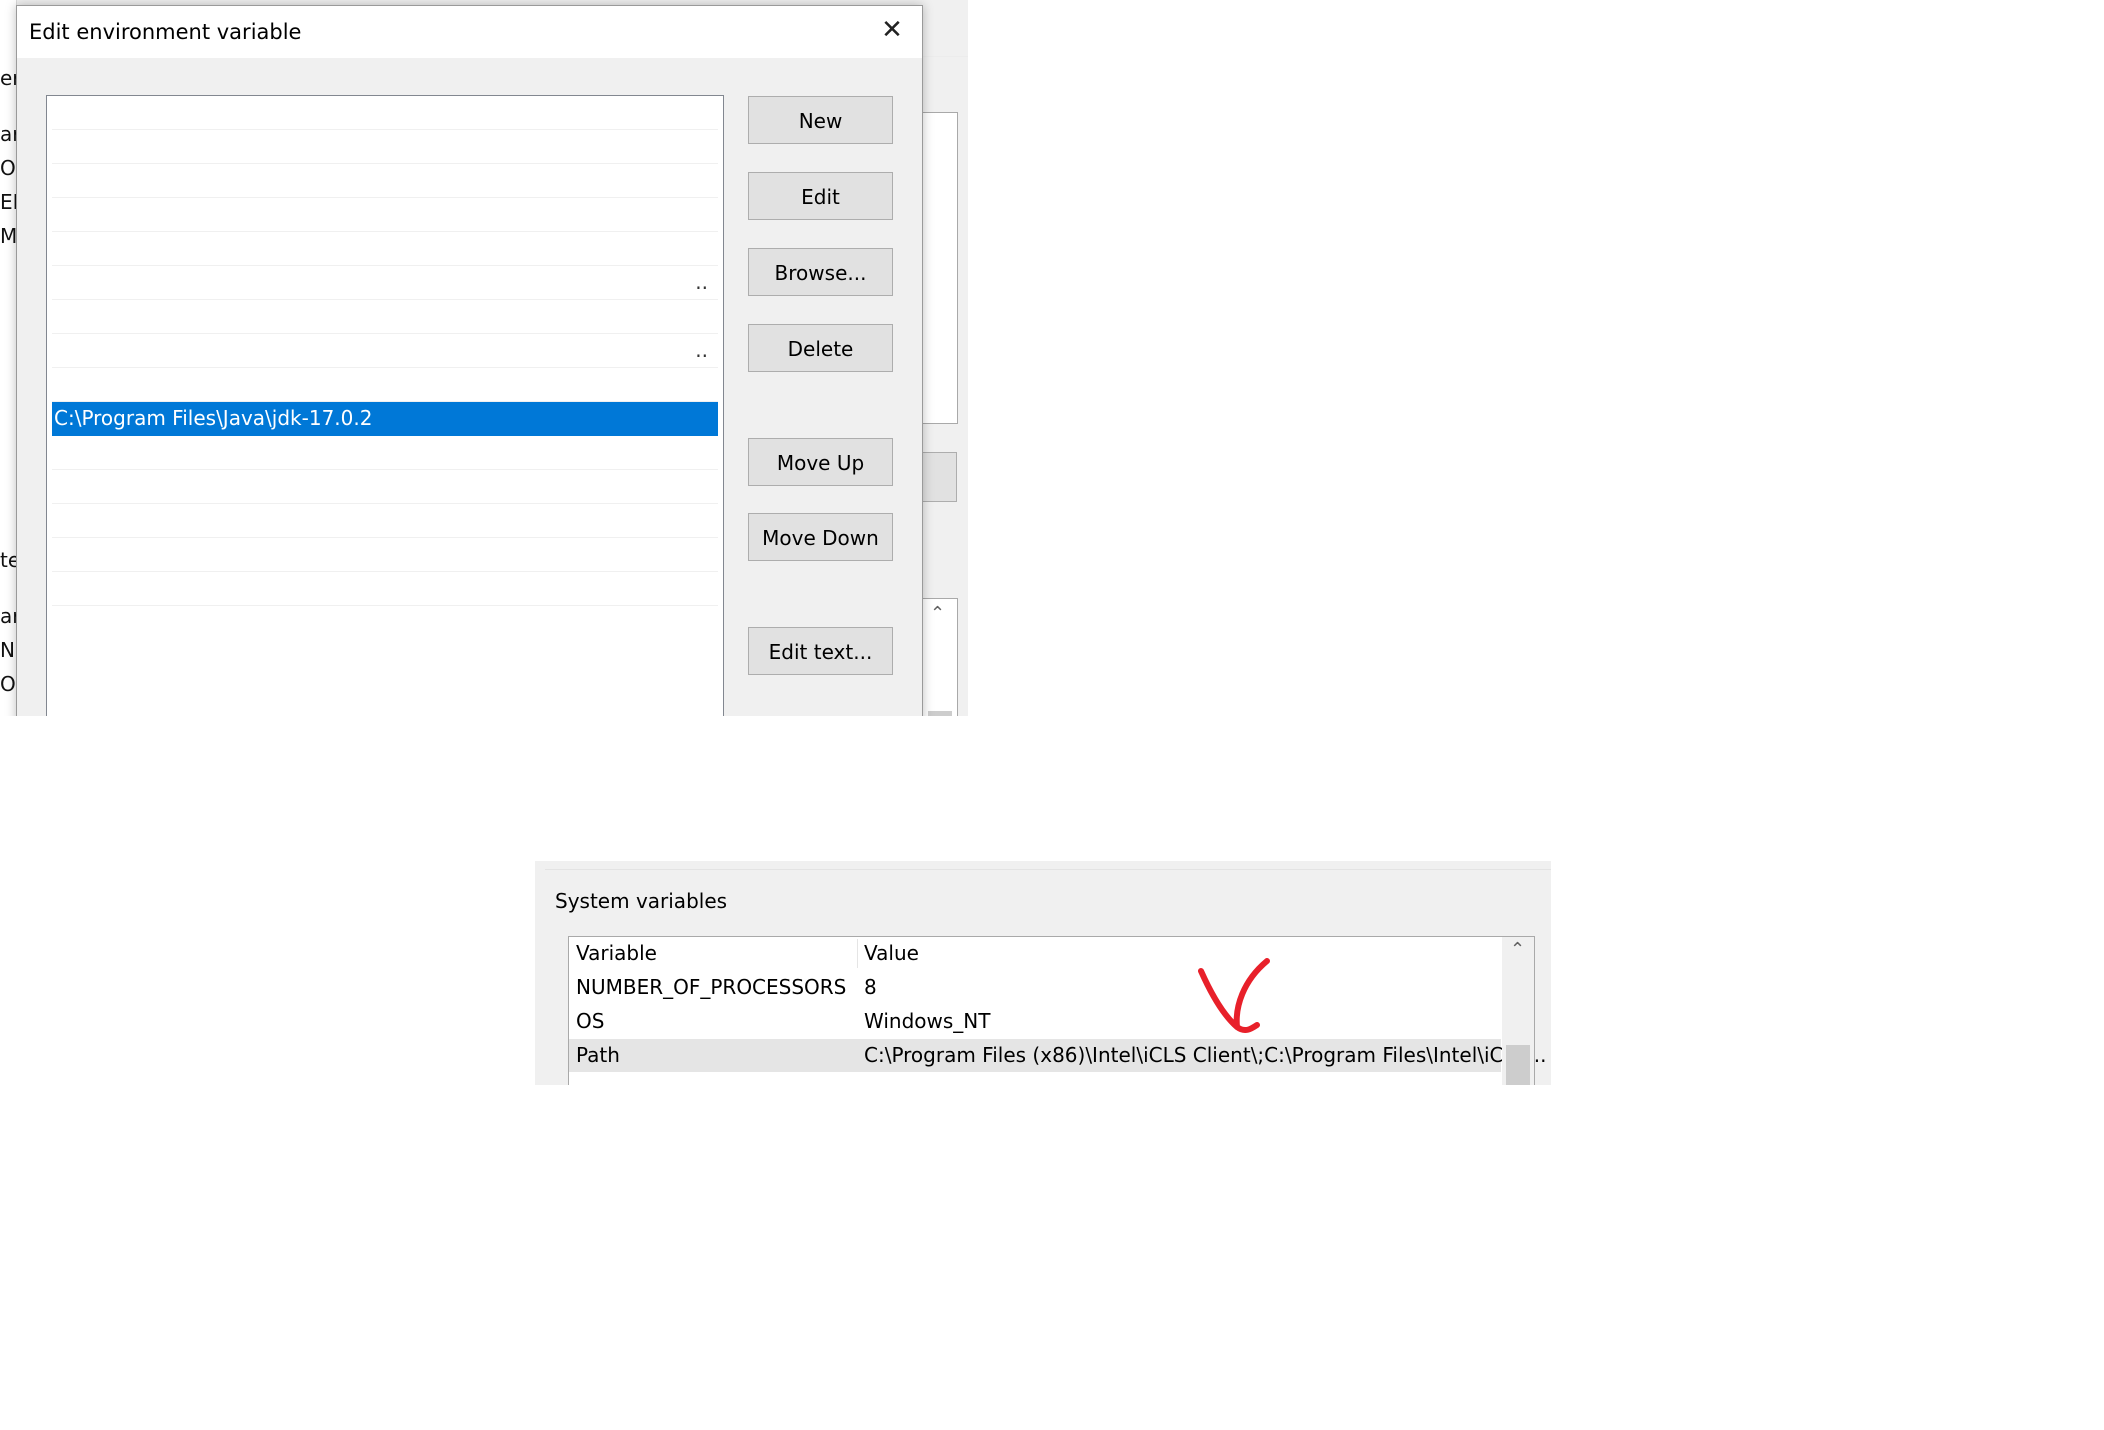 This screenshot has height=1430, width=2104. I want to click on column-header-variable: Variable, so click(616, 953).